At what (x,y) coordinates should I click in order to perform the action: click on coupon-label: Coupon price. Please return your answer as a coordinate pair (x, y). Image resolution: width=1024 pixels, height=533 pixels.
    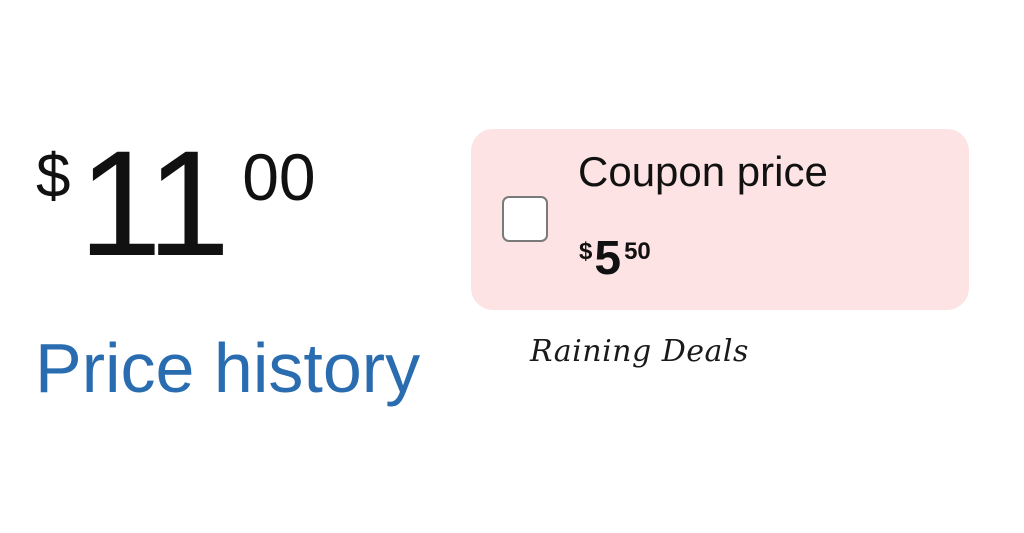
    Looking at the image, I should click on (703, 171).